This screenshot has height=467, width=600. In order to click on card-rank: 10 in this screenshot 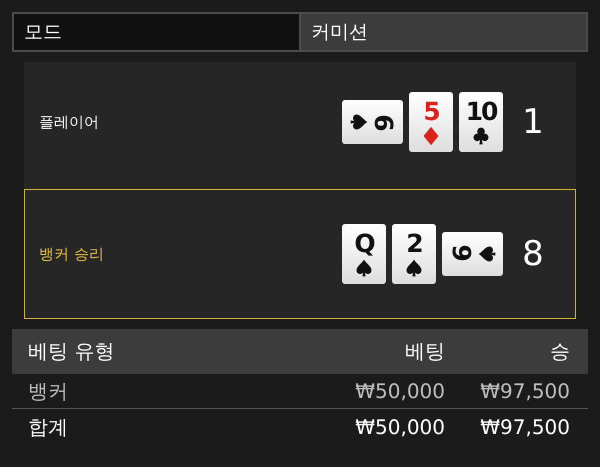, I will do `click(481, 111)`.